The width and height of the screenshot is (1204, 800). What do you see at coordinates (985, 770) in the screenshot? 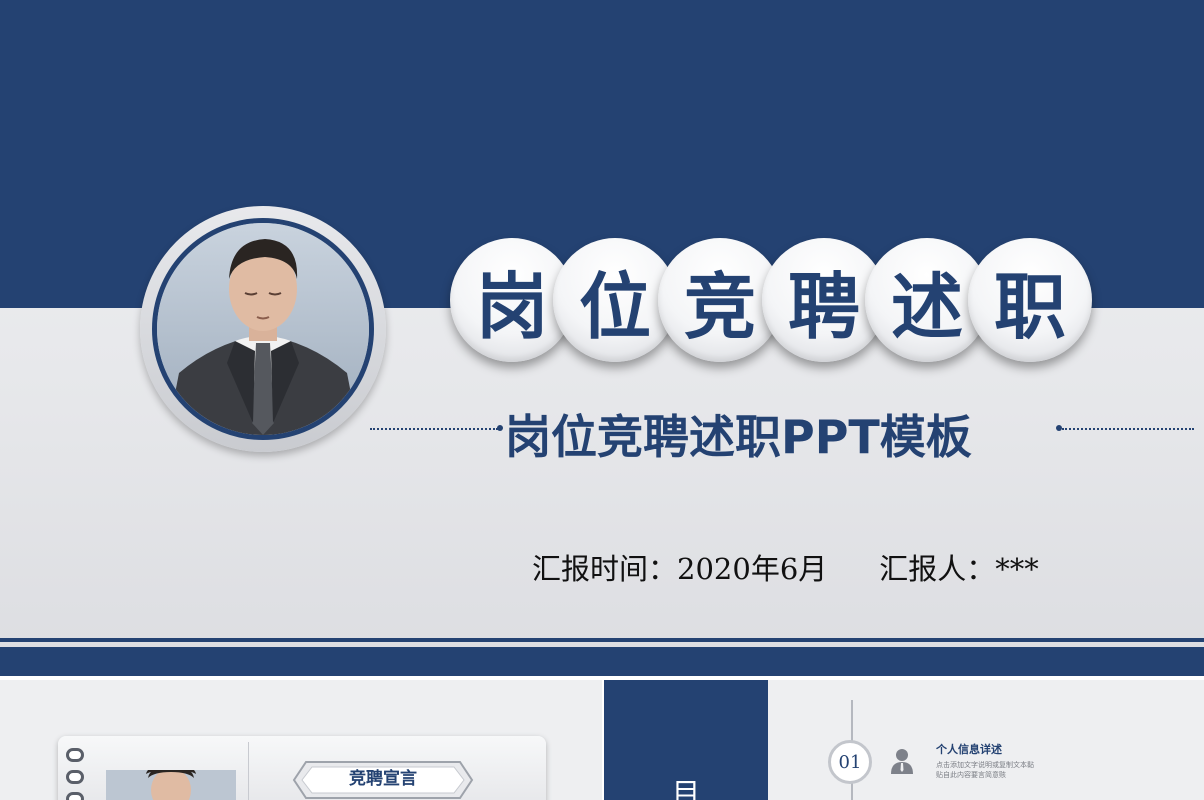
I see `item-description: 点击添加文字说明或复制文本黏贴自此内容要言简意赅` at bounding box center [985, 770].